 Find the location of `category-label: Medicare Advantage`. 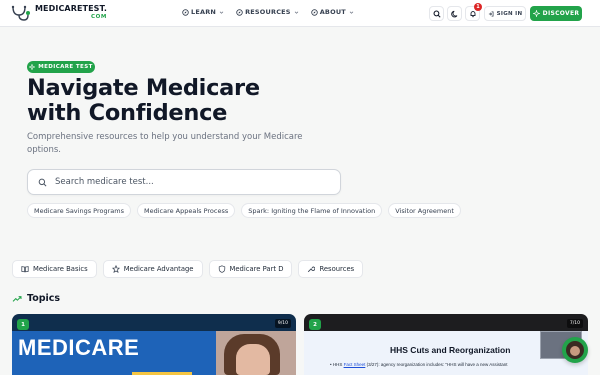

category-label: Medicare Advantage is located at coordinates (158, 269).